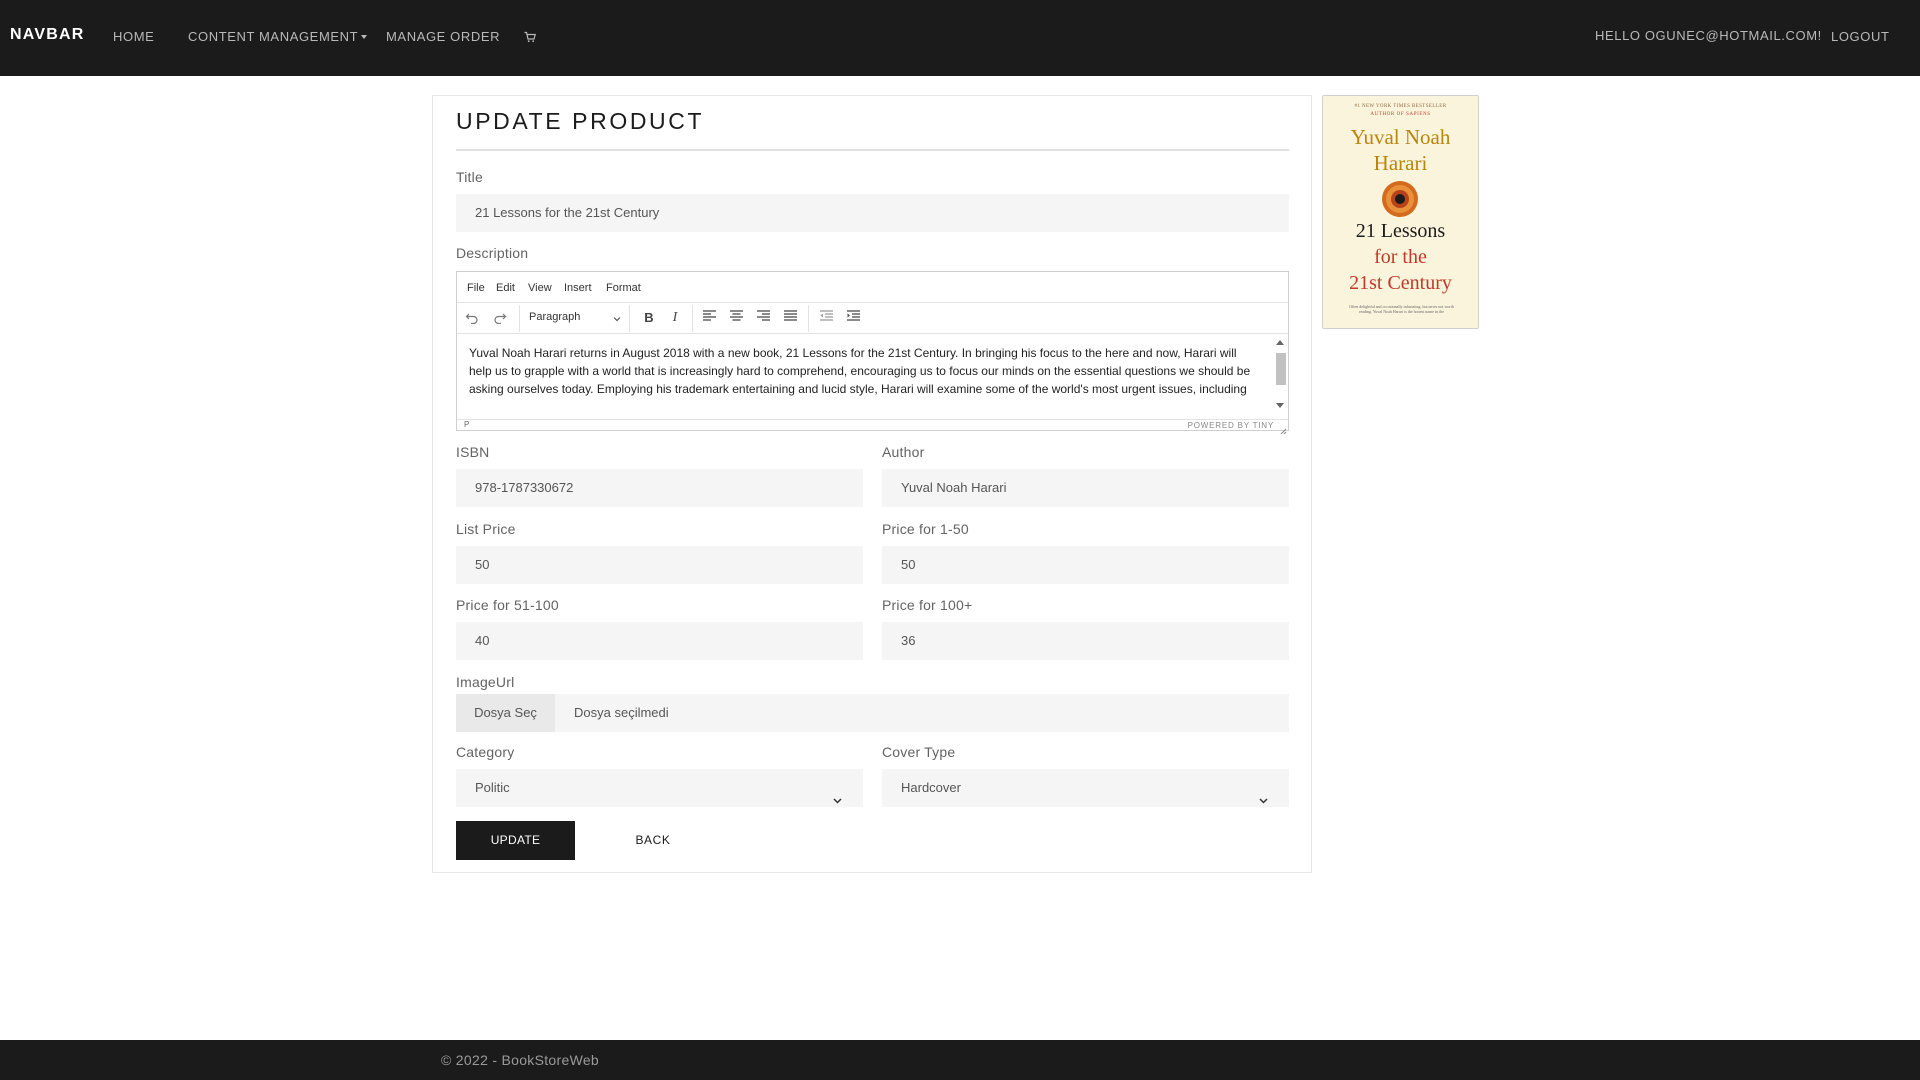  What do you see at coordinates (649, 318) in the screenshot?
I see `bold-icon: B` at bounding box center [649, 318].